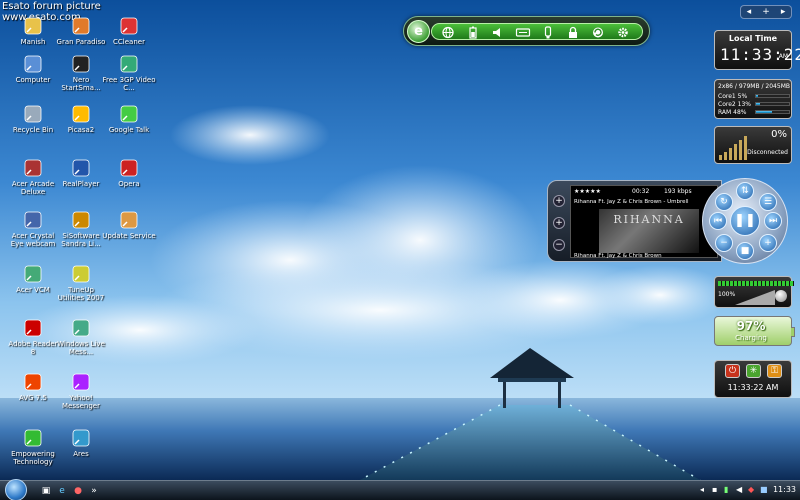 The height and width of the screenshot is (500, 800). What do you see at coordinates (559, 201) in the screenshot?
I see `player-add-button: +` at bounding box center [559, 201].